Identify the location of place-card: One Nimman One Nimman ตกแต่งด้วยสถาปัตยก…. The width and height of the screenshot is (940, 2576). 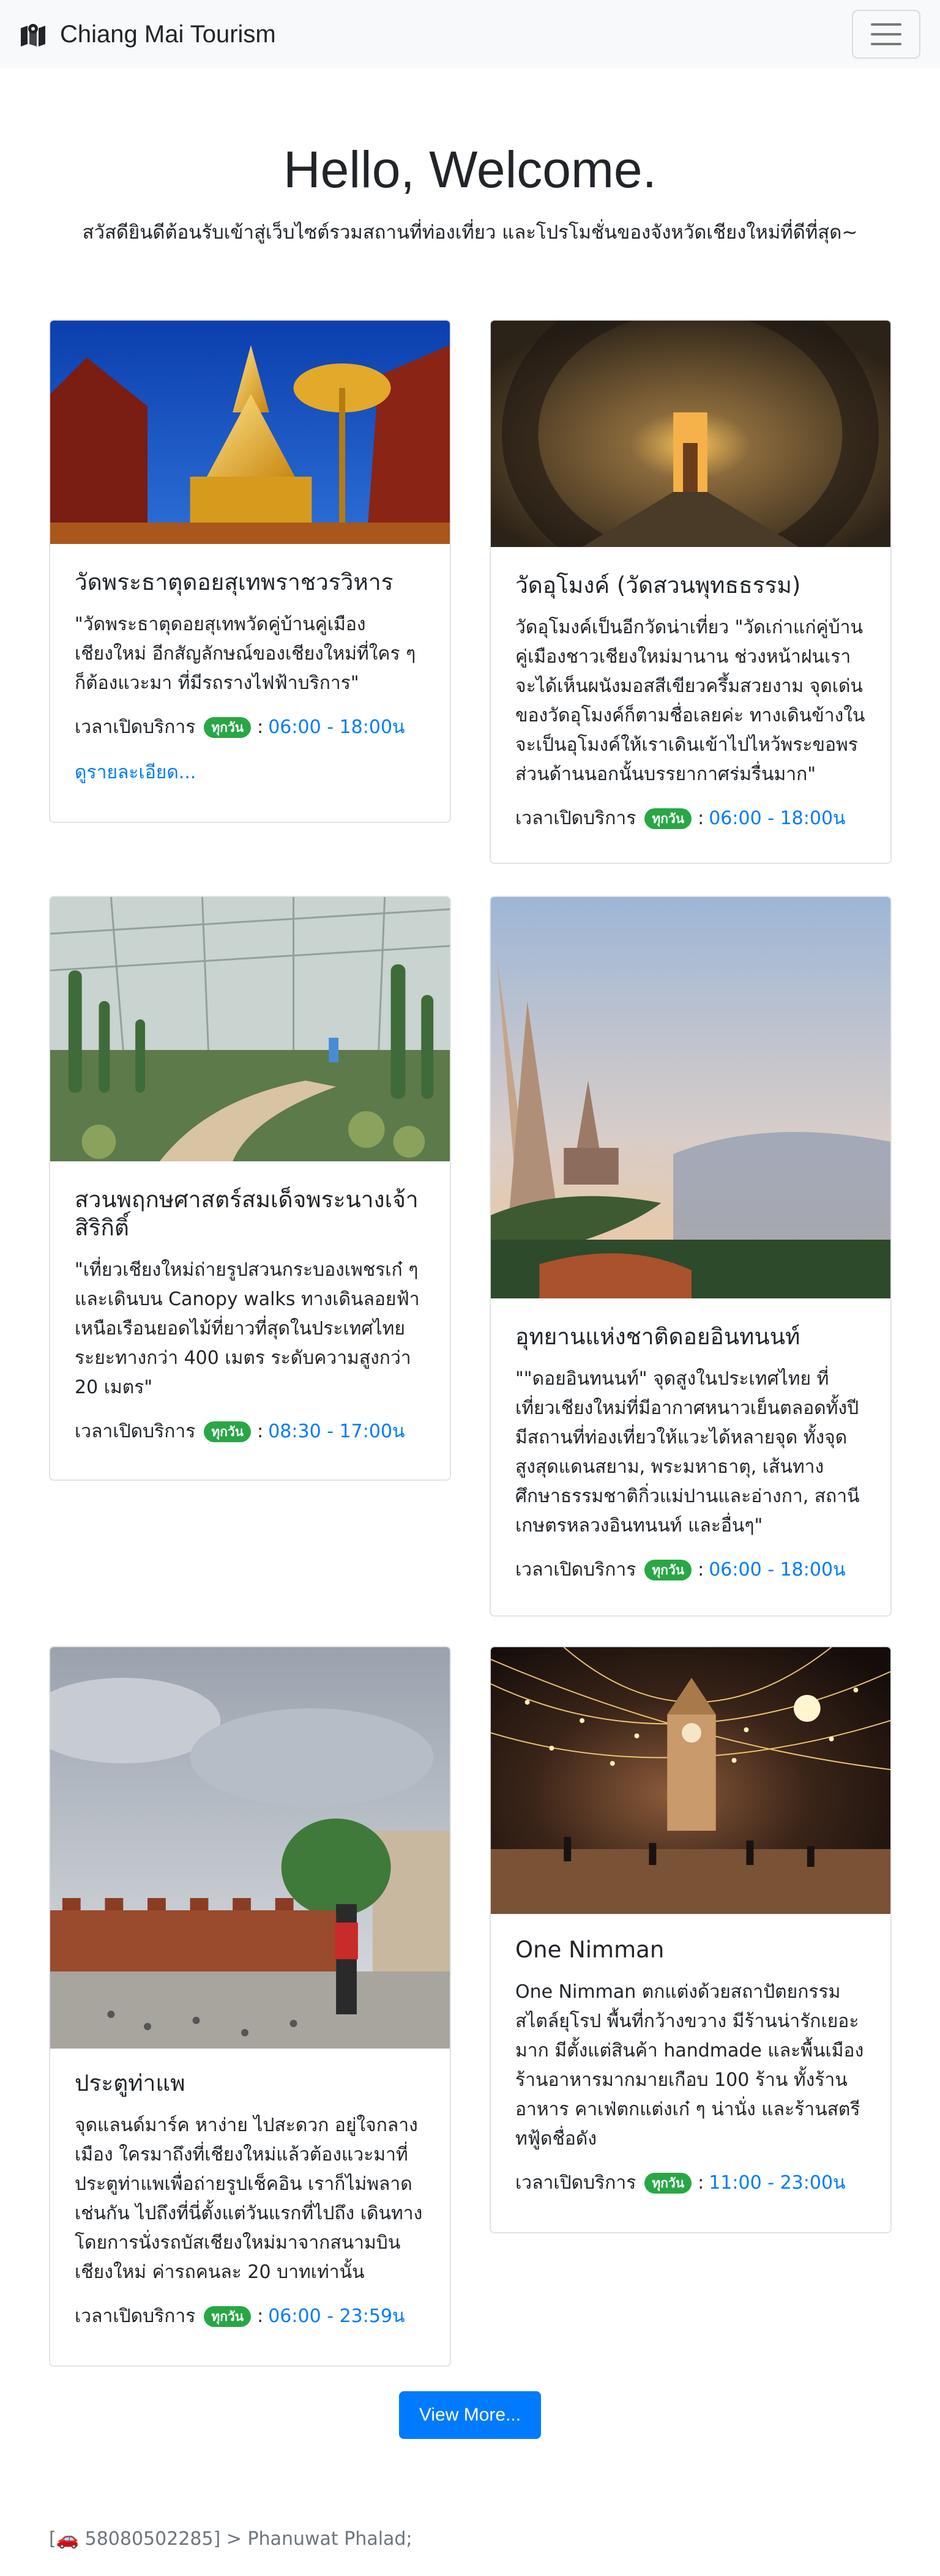
(691, 1939).